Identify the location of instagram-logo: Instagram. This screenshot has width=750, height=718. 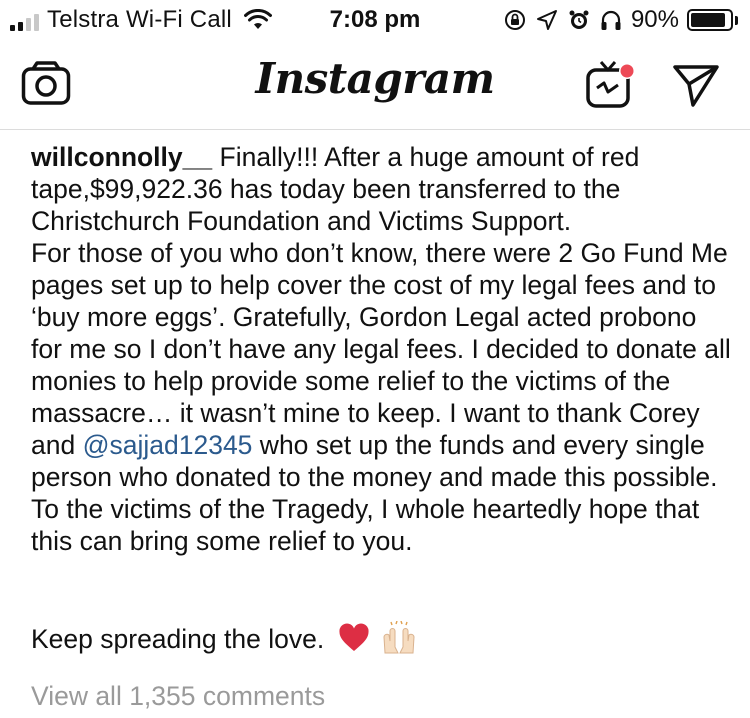
(375, 78).